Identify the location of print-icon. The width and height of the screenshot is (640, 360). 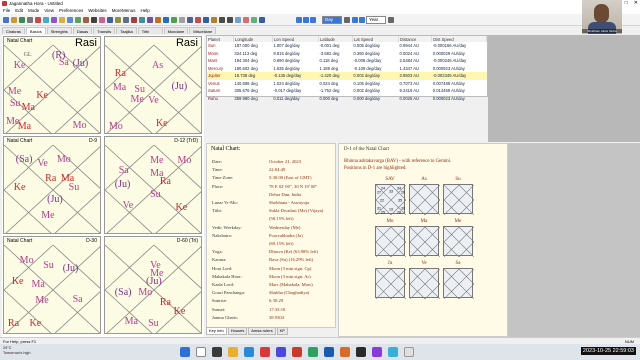
(30, 20).